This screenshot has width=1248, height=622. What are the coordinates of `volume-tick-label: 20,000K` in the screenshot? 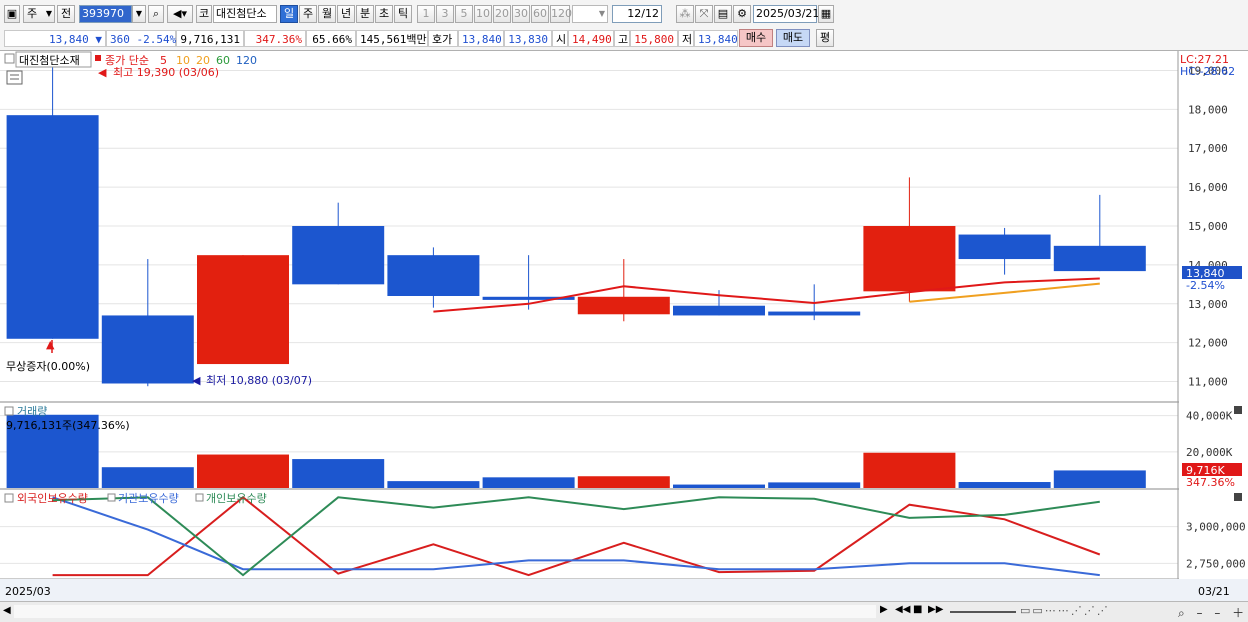 It's located at (1209, 452).